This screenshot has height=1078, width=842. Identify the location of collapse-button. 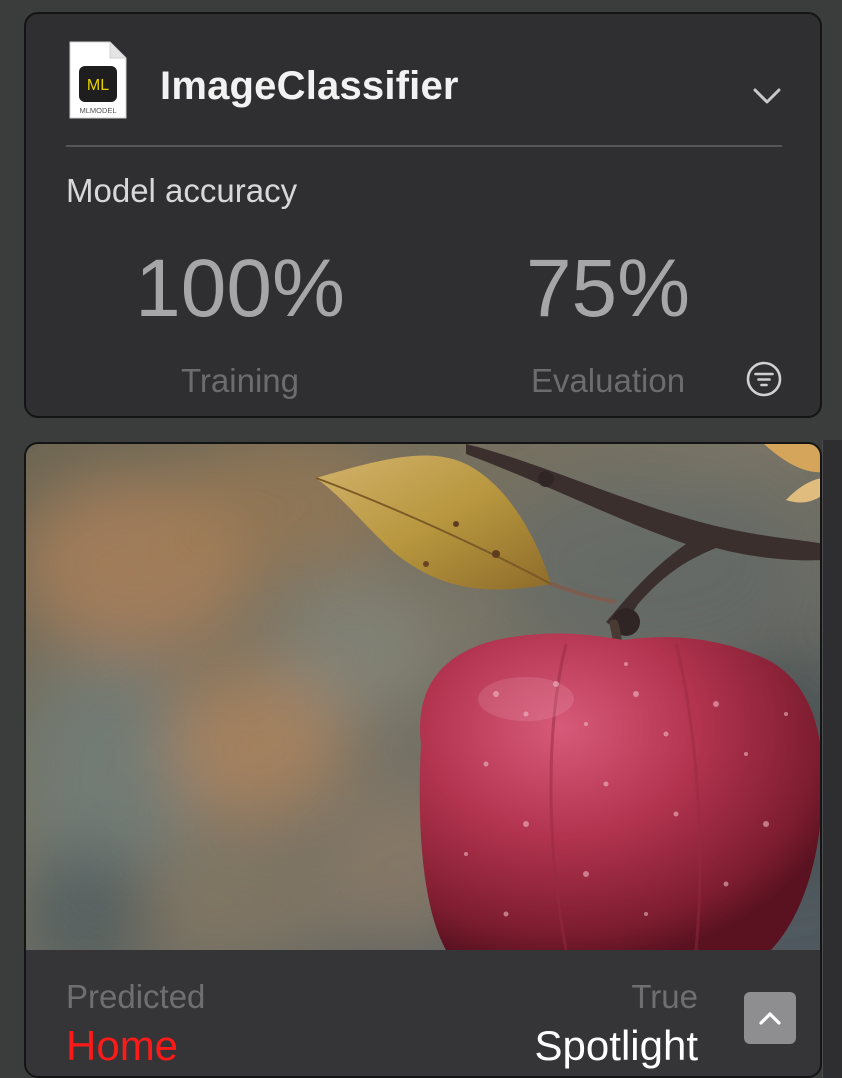
(770, 1018).